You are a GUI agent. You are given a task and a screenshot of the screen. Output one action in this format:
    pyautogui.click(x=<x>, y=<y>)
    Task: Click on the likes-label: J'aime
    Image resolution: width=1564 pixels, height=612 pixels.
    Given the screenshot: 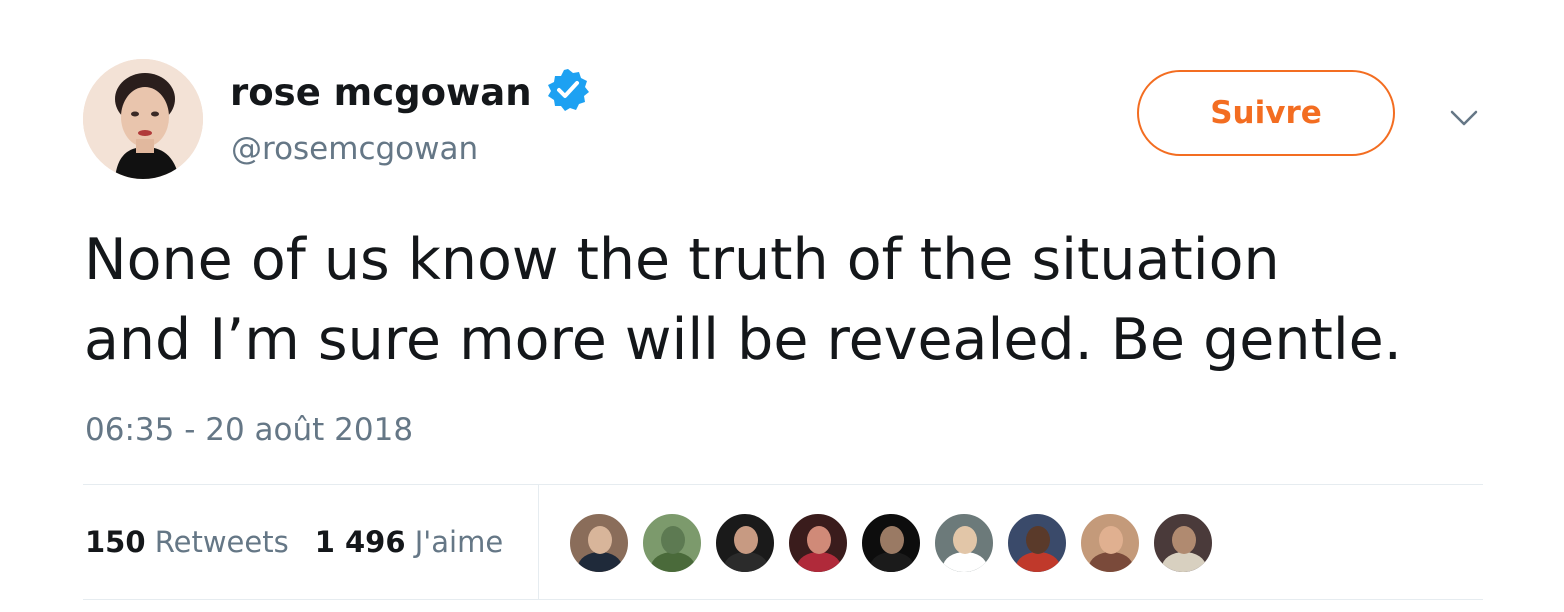 What is the action you would take?
    pyautogui.click(x=459, y=542)
    